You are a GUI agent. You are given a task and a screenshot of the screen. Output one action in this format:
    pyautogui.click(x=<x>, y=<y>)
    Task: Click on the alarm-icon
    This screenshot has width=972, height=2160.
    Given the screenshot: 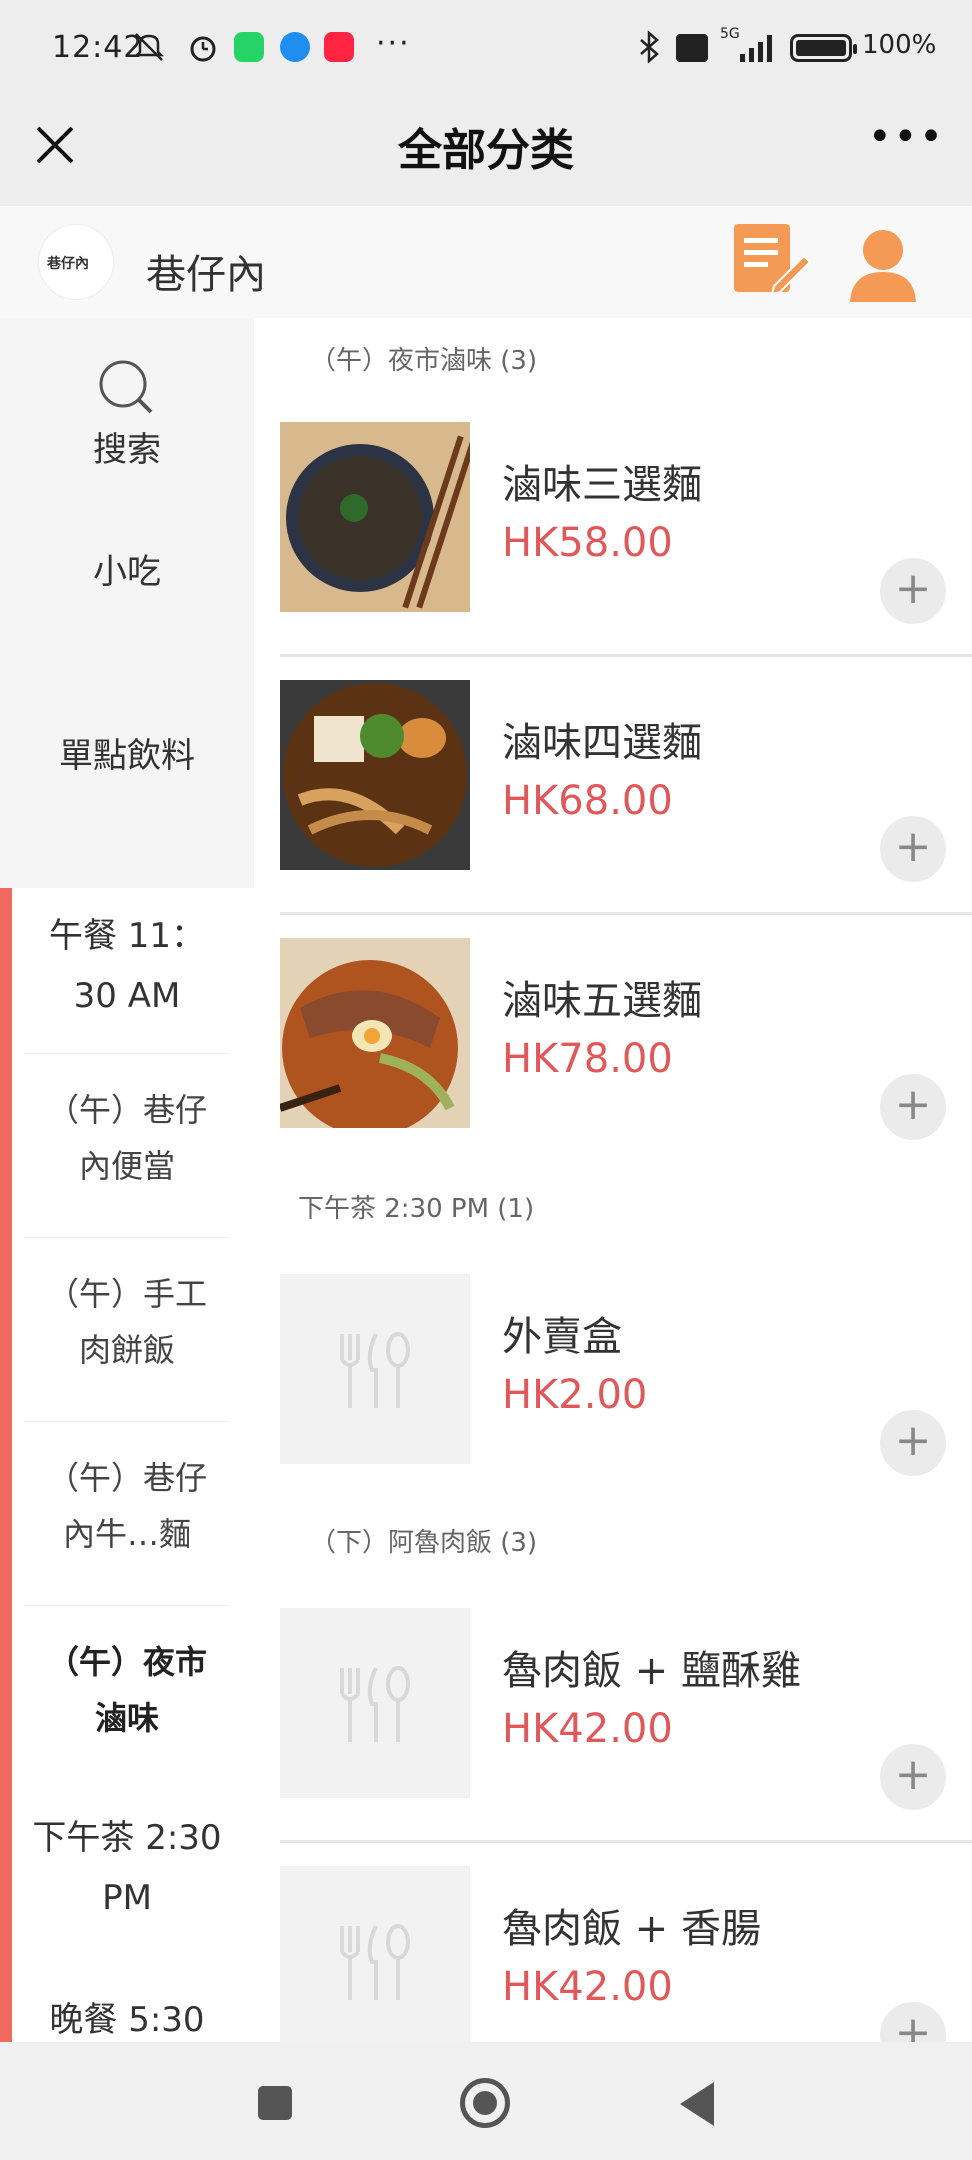 What is the action you would take?
    pyautogui.click(x=203, y=49)
    